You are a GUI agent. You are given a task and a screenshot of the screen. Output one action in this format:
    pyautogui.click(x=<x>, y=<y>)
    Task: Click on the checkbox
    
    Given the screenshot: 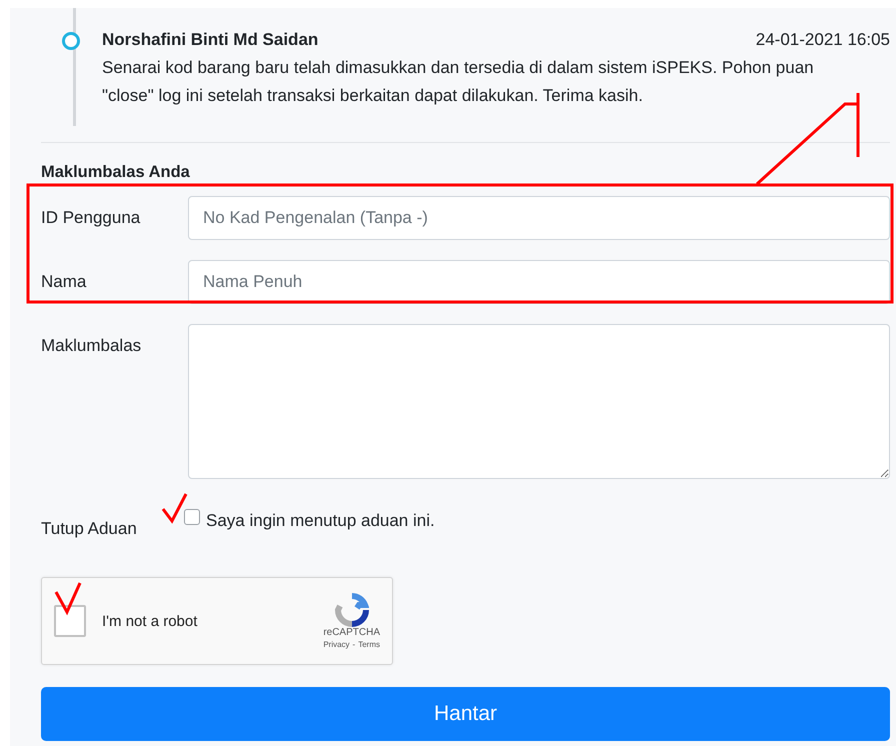 What is the action you would take?
    pyautogui.click(x=192, y=517)
    